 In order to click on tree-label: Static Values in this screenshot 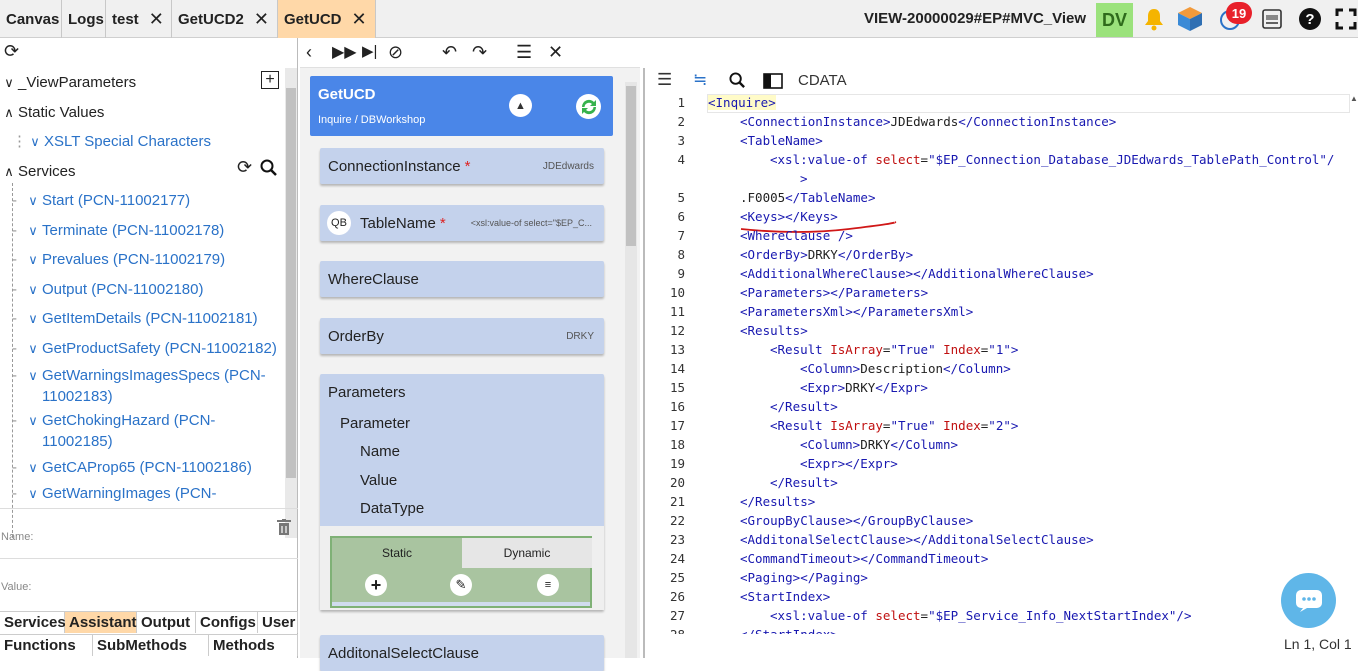, I will do `click(61, 112)`.